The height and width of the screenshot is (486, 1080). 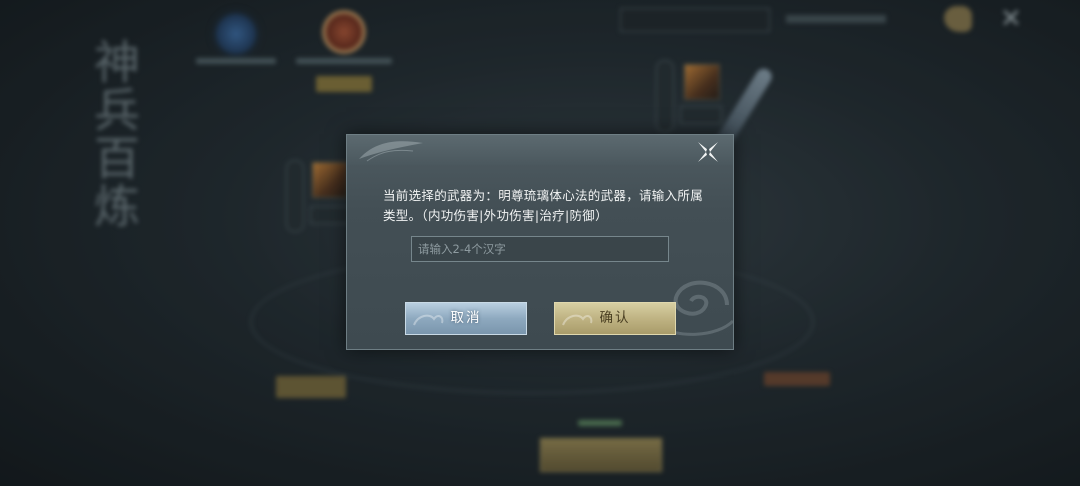 What do you see at coordinates (540, 249) in the screenshot?
I see `weapon-type-input` at bounding box center [540, 249].